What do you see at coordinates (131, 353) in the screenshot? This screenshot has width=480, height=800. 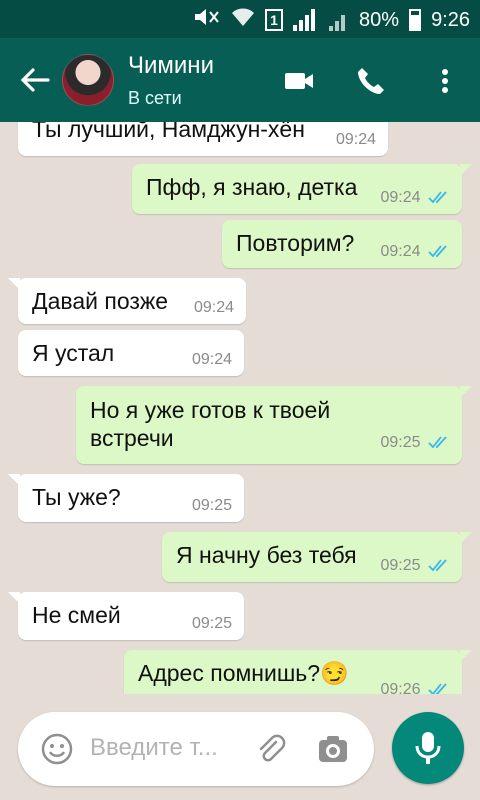 I see `message-bubble-incoming: Я устал 09:24` at bounding box center [131, 353].